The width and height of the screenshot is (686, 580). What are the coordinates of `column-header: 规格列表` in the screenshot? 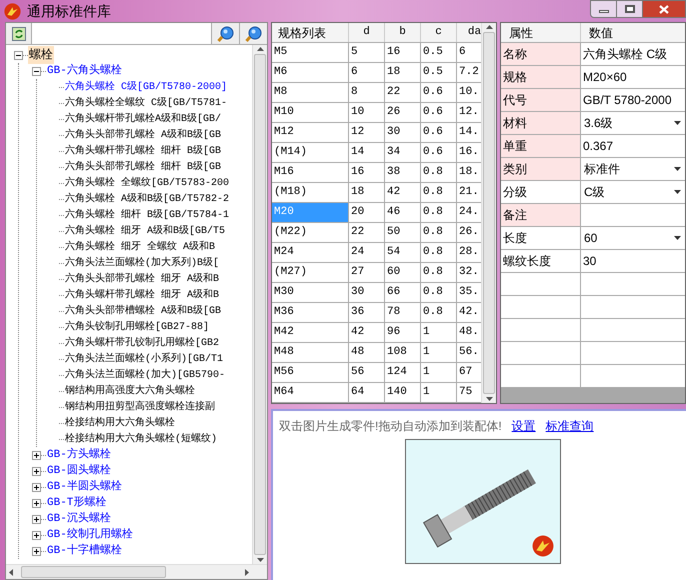 It's located at (310, 32).